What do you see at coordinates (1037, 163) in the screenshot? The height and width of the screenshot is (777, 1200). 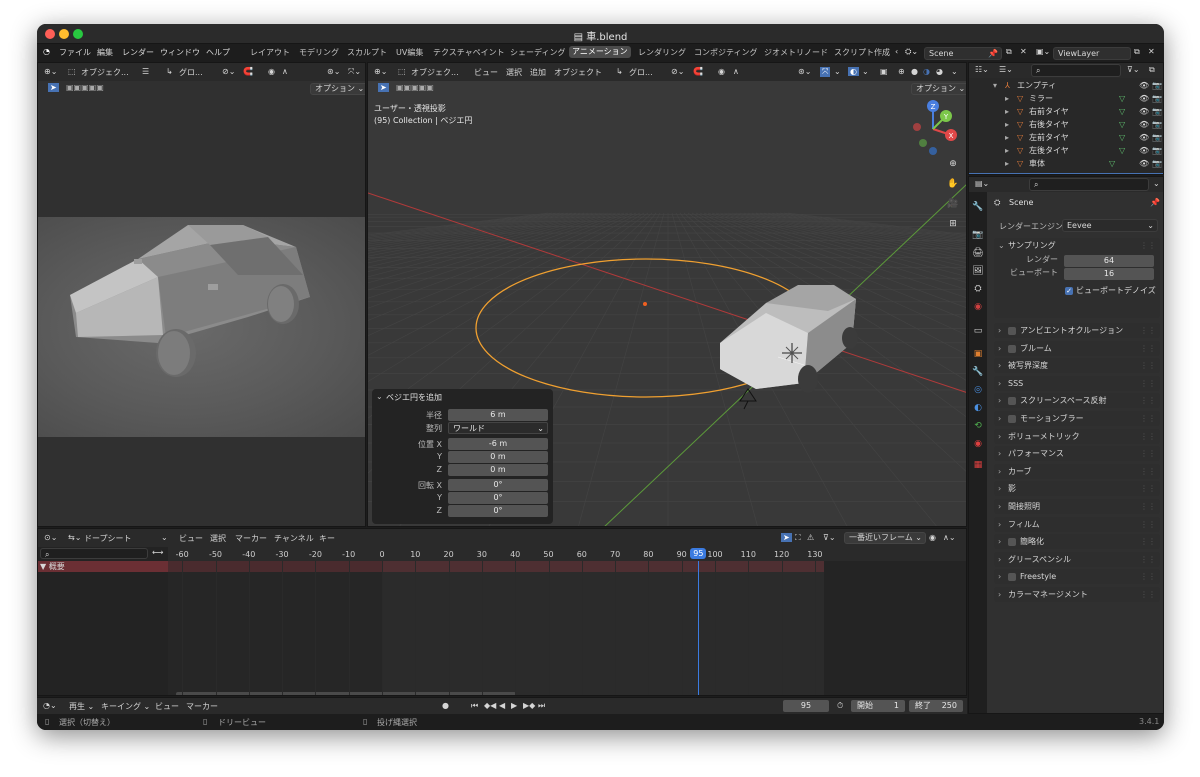 I see `outliner-item-label: 車体` at bounding box center [1037, 163].